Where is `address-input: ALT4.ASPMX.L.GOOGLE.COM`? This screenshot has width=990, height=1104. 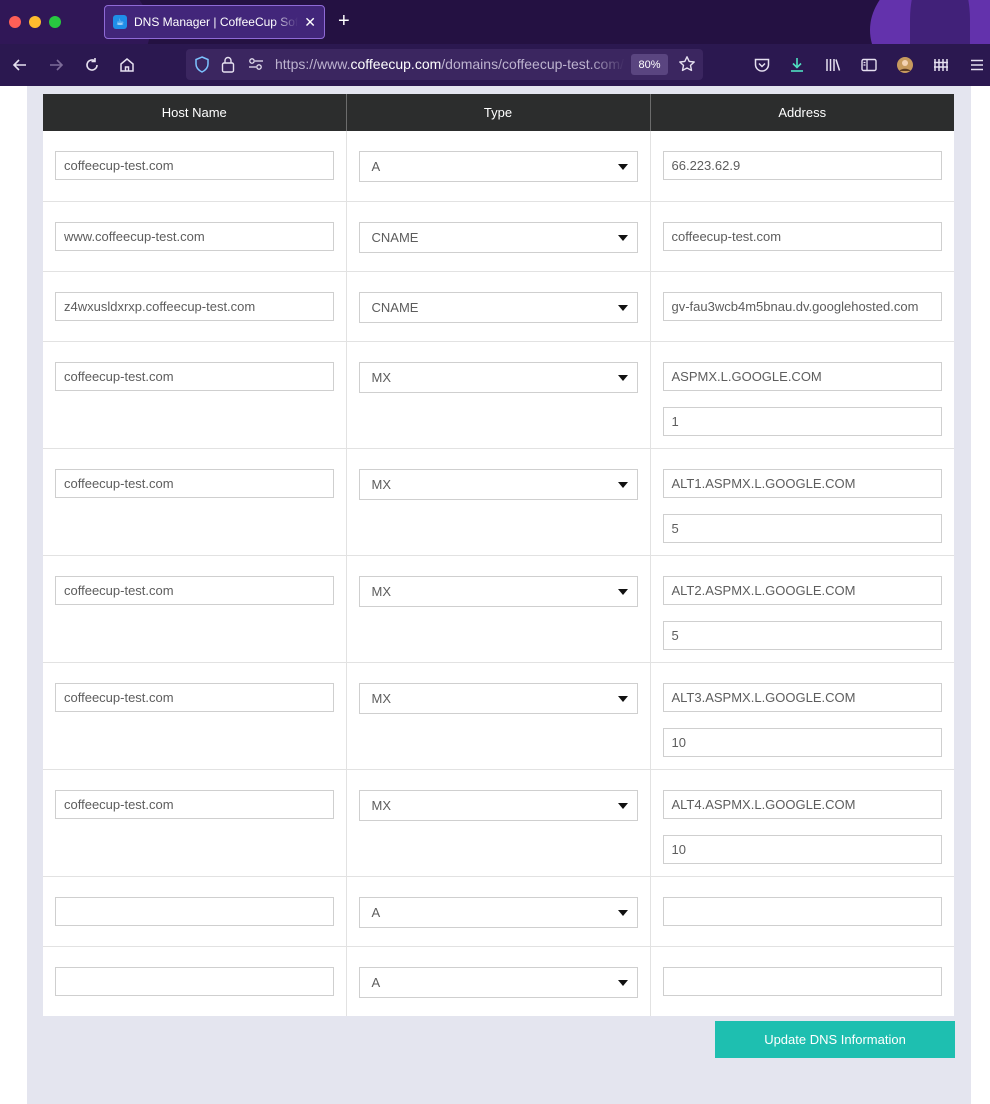
address-input: ALT4.ASPMX.L.GOOGLE.COM is located at coordinates (802, 804).